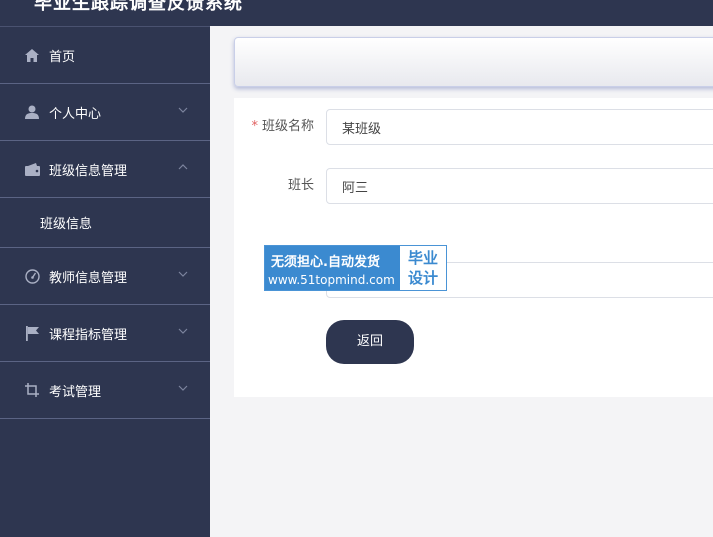 The width and height of the screenshot is (713, 537). What do you see at coordinates (422, 258) in the screenshot?
I see `watermark-right-line1: 毕业` at bounding box center [422, 258].